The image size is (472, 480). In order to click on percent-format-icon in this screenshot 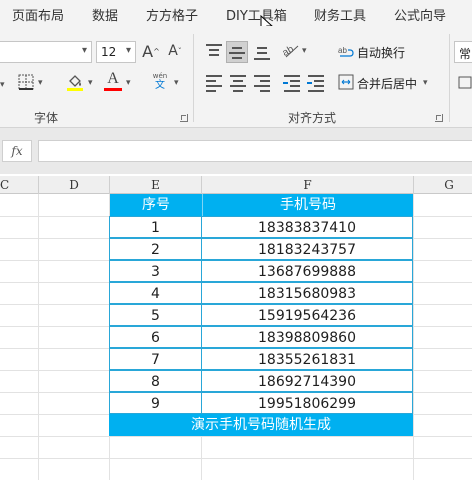, I will do `click(465, 82)`.